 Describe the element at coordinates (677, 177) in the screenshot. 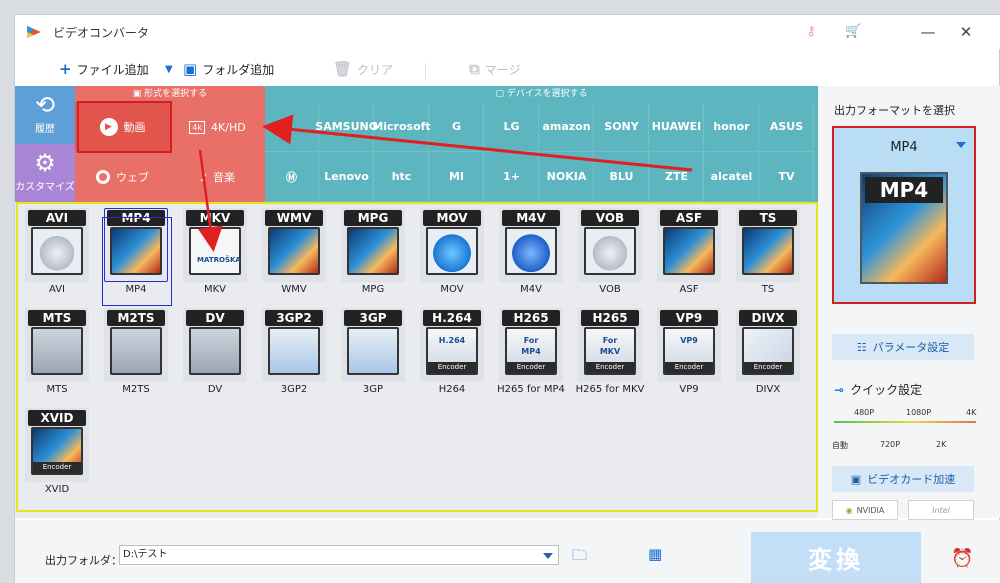

I see `device-brand-zte: ZTE` at that location.